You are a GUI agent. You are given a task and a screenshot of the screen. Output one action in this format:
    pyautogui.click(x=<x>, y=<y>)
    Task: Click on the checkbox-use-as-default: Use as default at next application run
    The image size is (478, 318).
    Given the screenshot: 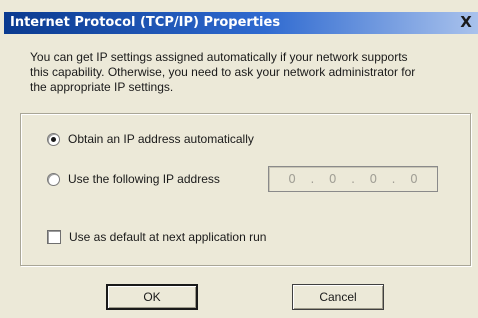 What is the action you would take?
    pyautogui.click(x=156, y=237)
    